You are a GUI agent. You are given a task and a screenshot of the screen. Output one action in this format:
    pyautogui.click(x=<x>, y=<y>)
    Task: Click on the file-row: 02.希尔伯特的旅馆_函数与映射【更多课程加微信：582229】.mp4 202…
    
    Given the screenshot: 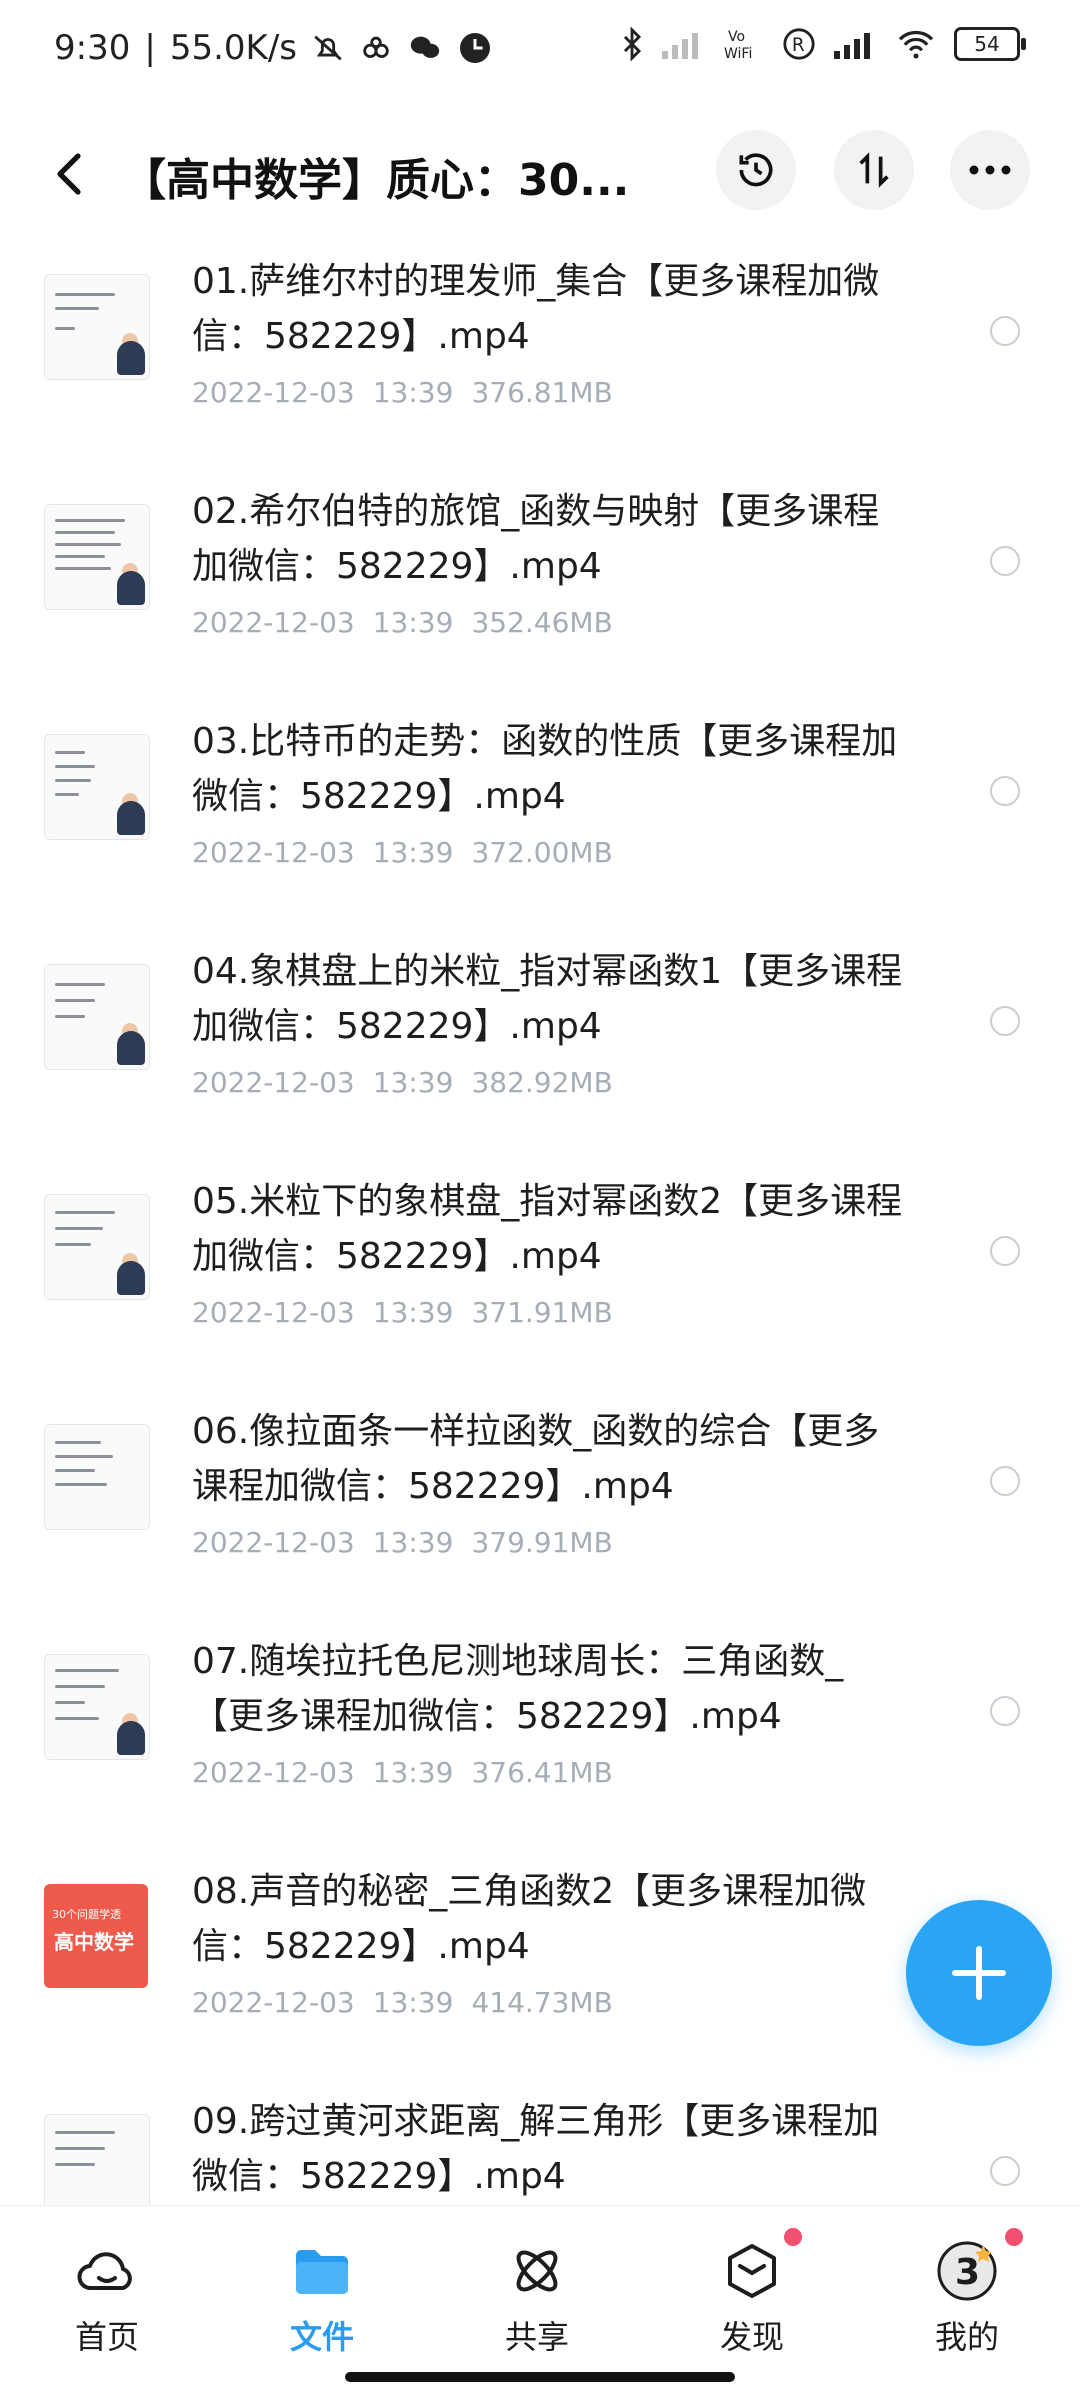 What is the action you would take?
    pyautogui.click(x=540, y=595)
    